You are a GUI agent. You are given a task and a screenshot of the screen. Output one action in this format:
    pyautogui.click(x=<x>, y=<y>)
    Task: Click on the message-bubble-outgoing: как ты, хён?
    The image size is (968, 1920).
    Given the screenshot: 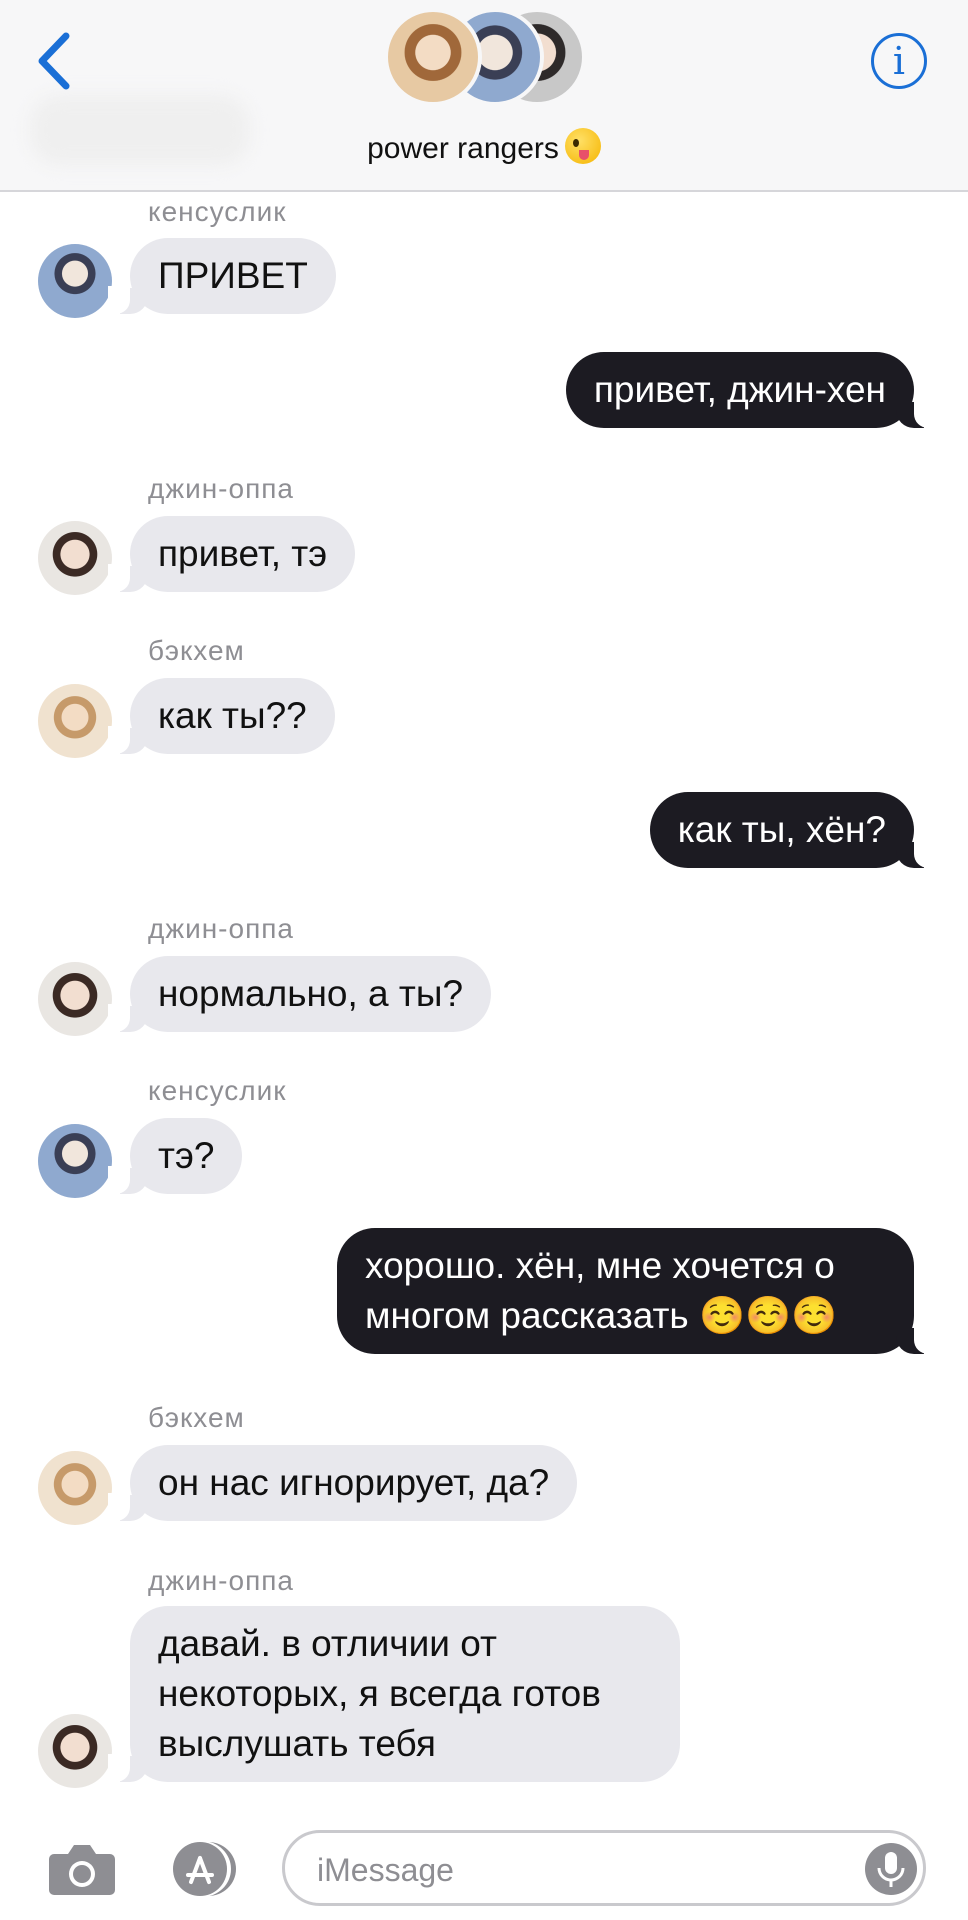 What is the action you would take?
    pyautogui.click(x=793, y=830)
    